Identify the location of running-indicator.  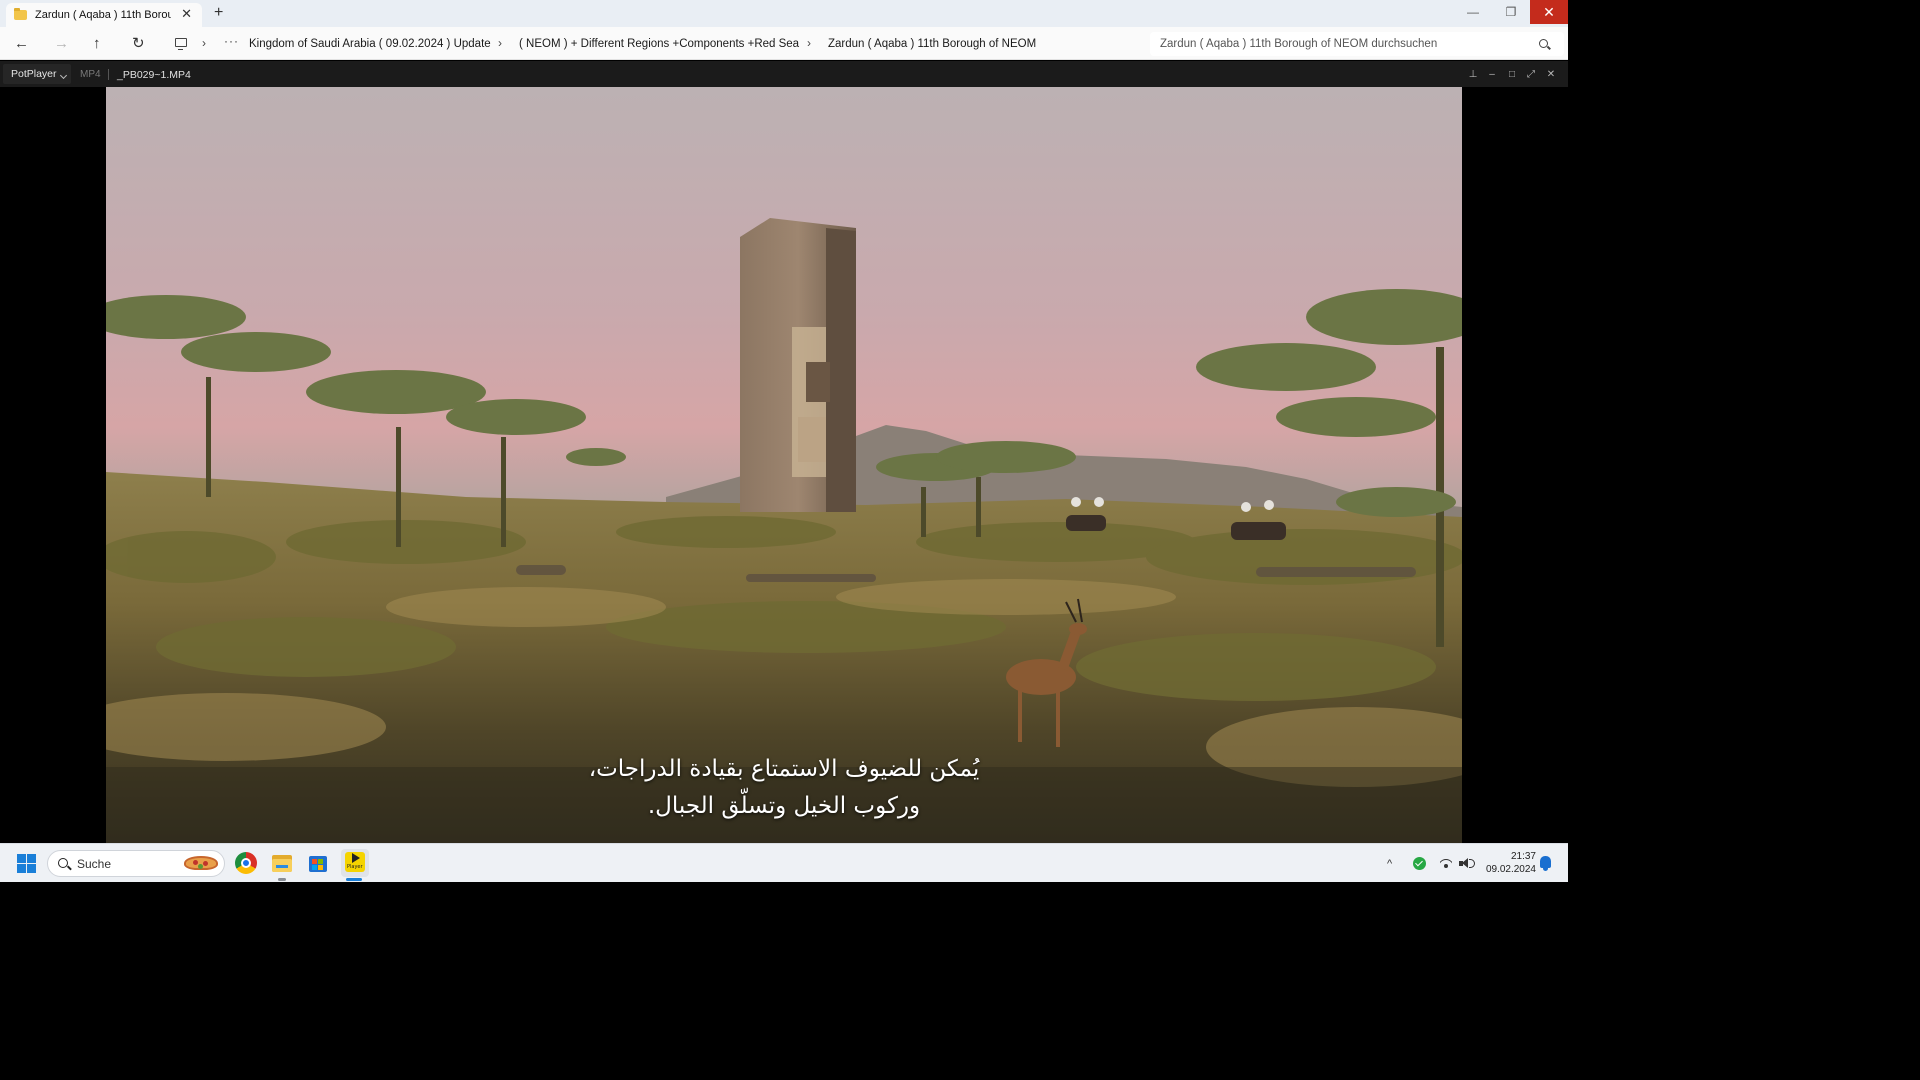
(282, 879).